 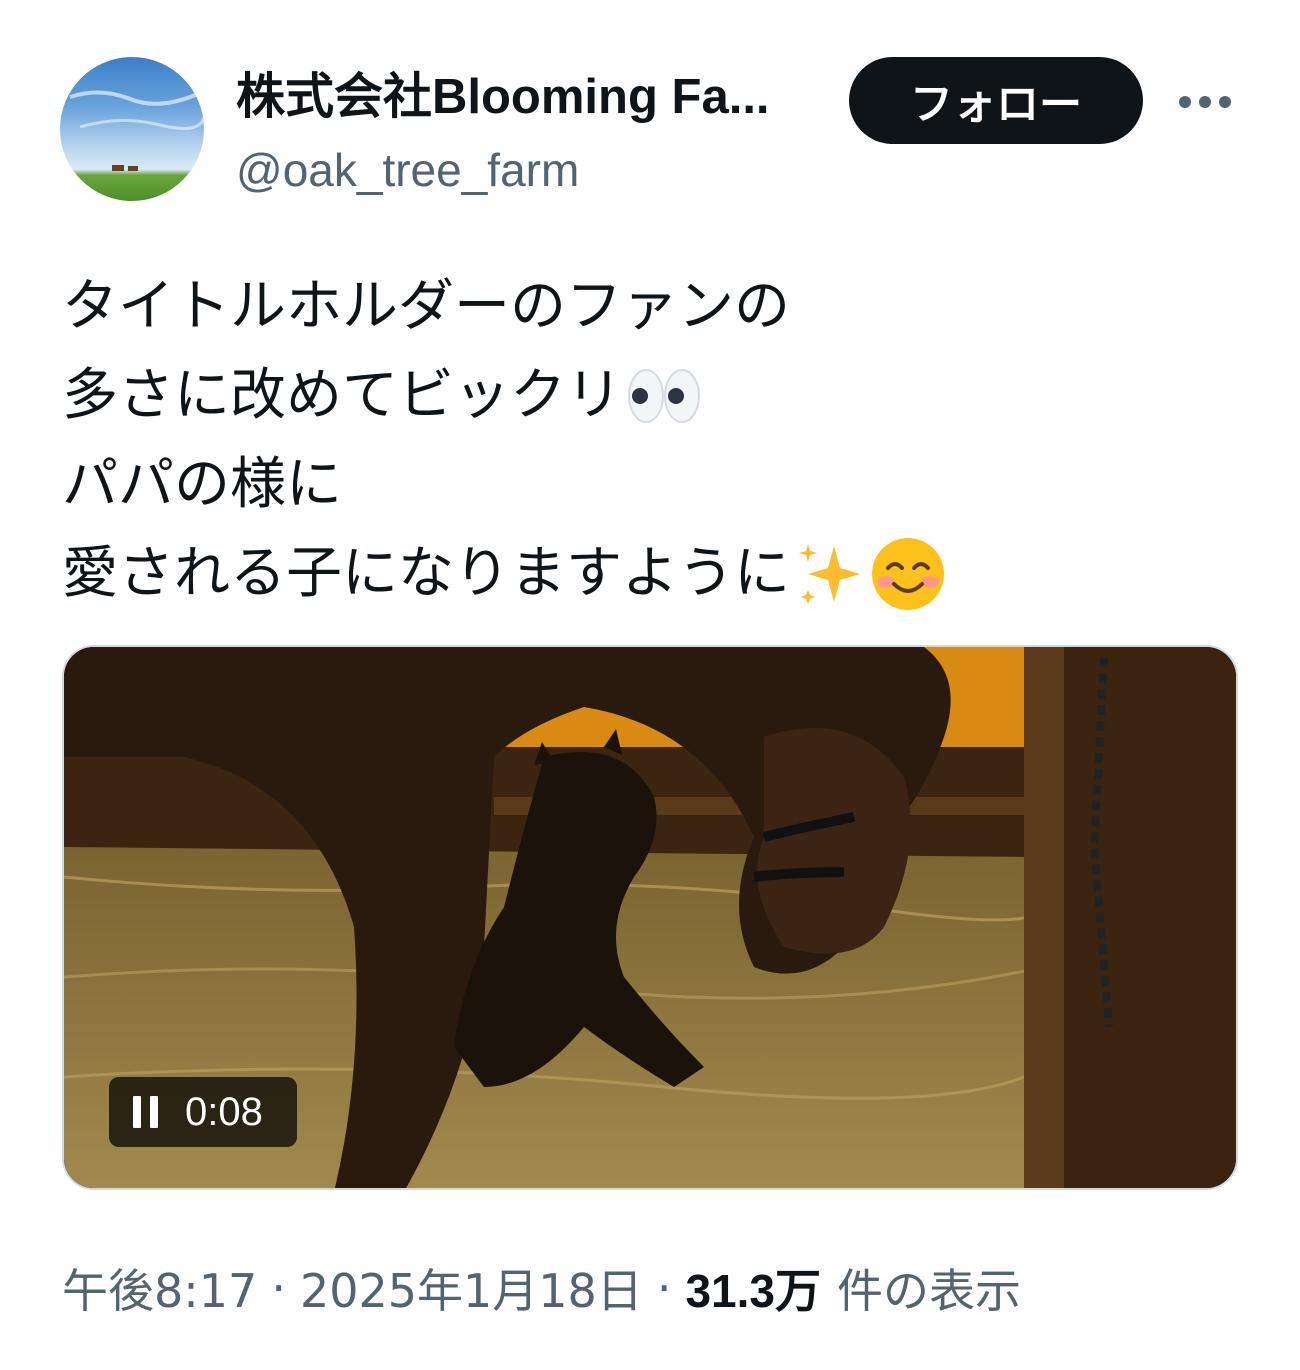 I want to click on author-handle: @oak_tree_farm, so click(x=407, y=170).